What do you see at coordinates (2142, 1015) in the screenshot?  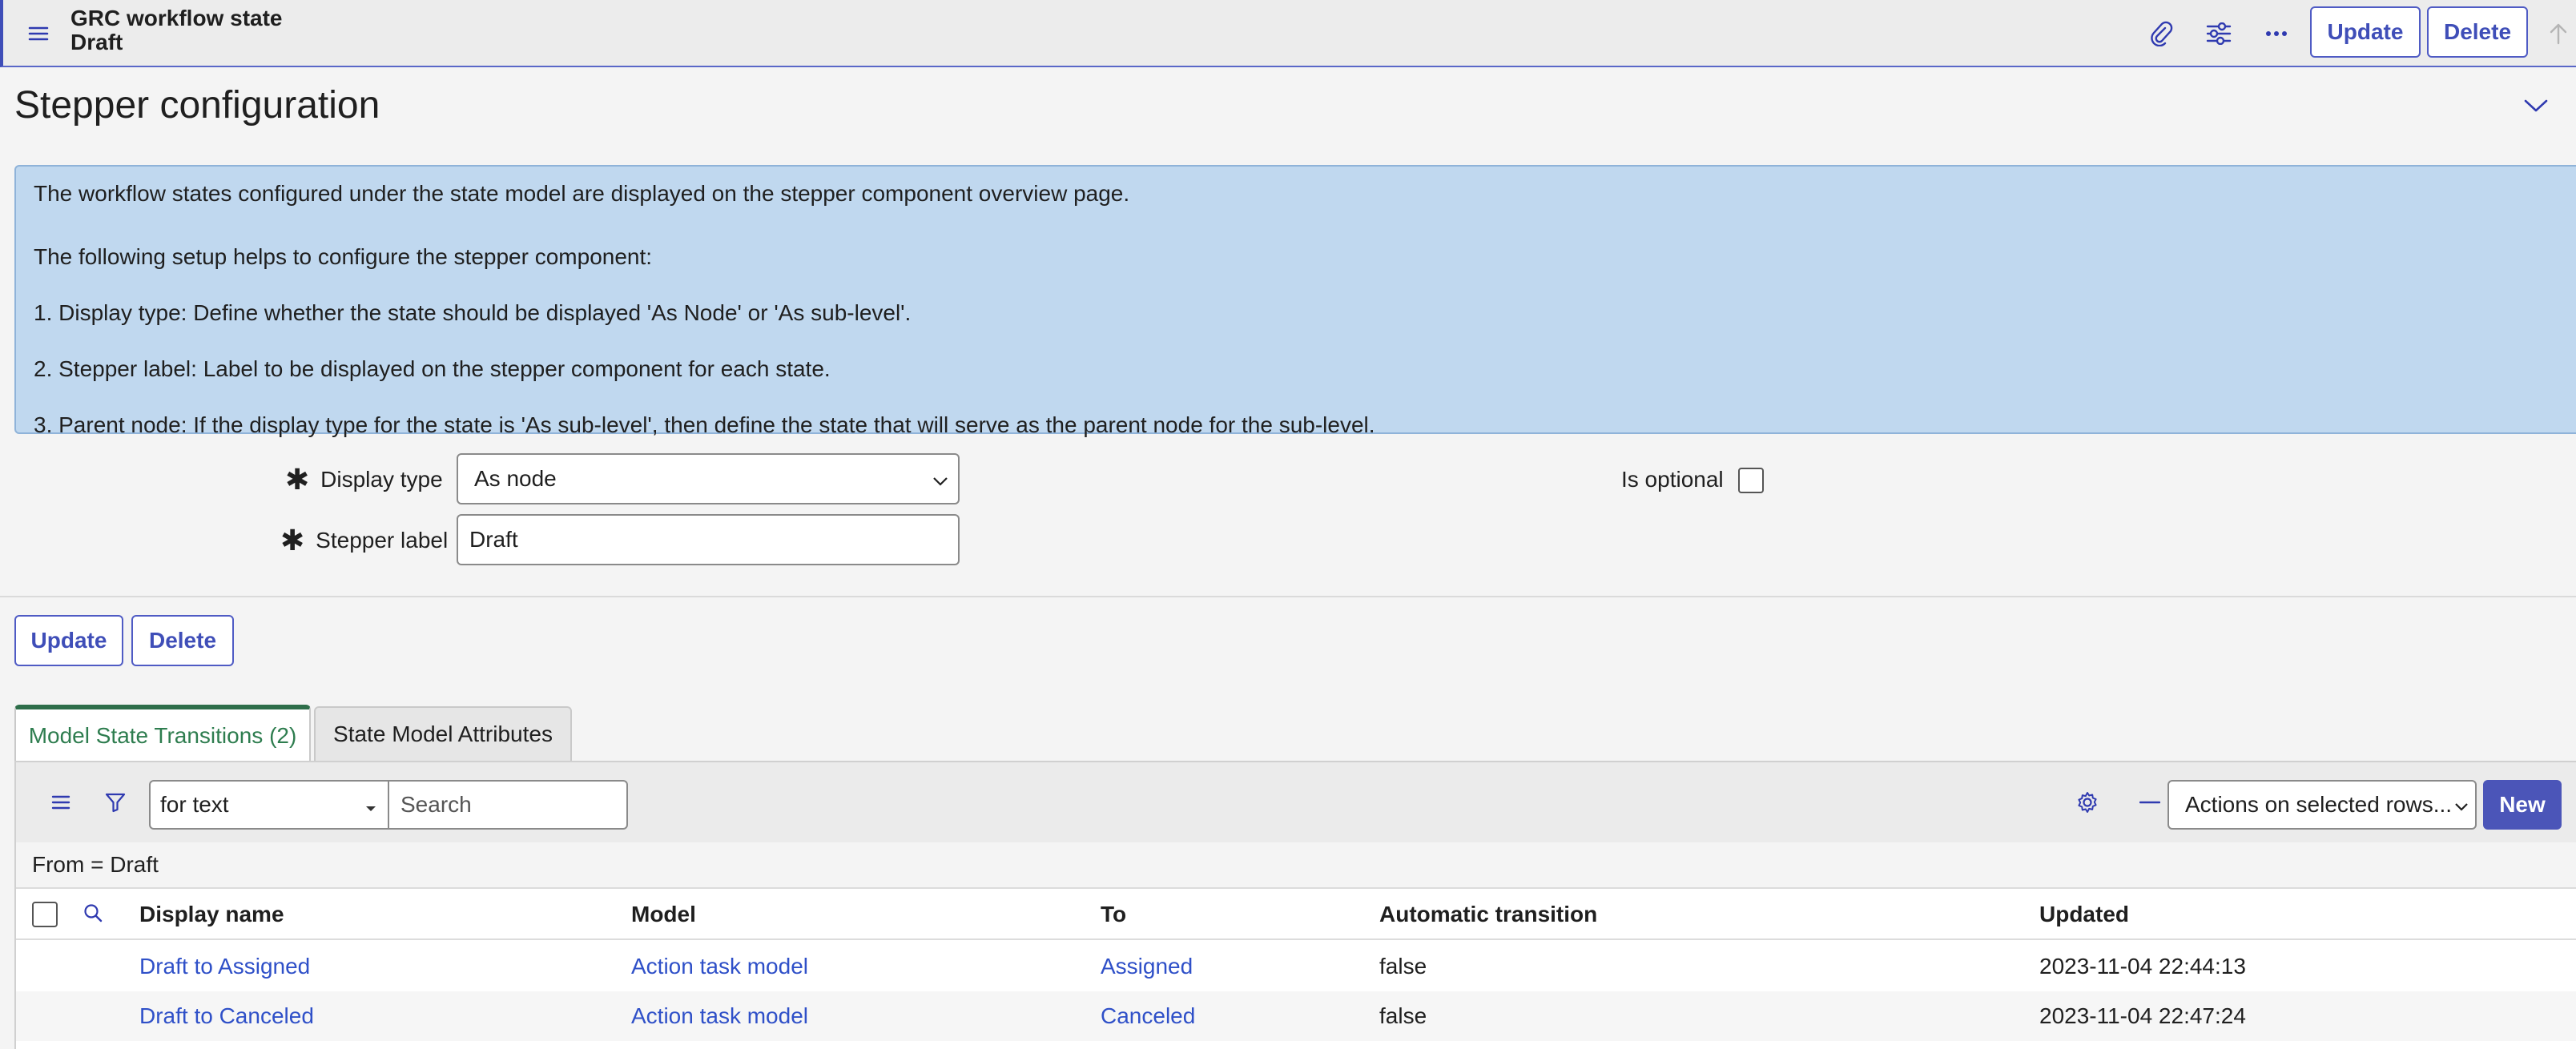 I see `row-updated: 2023-11-04 22:47:24` at bounding box center [2142, 1015].